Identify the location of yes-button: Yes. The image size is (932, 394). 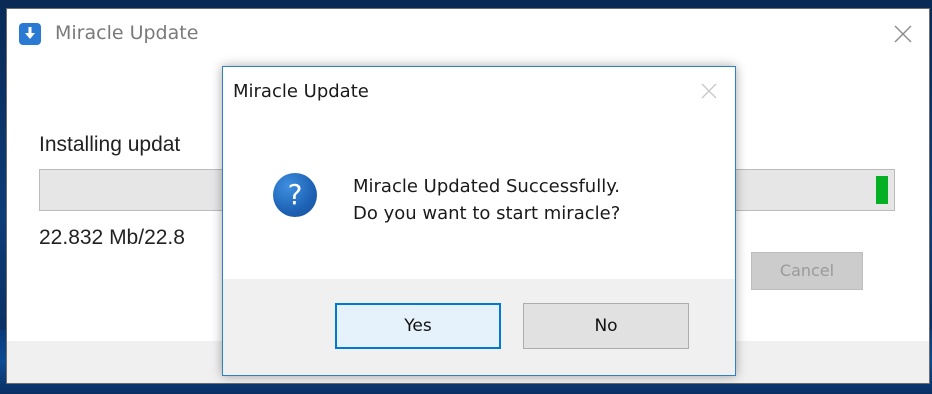
(418, 326).